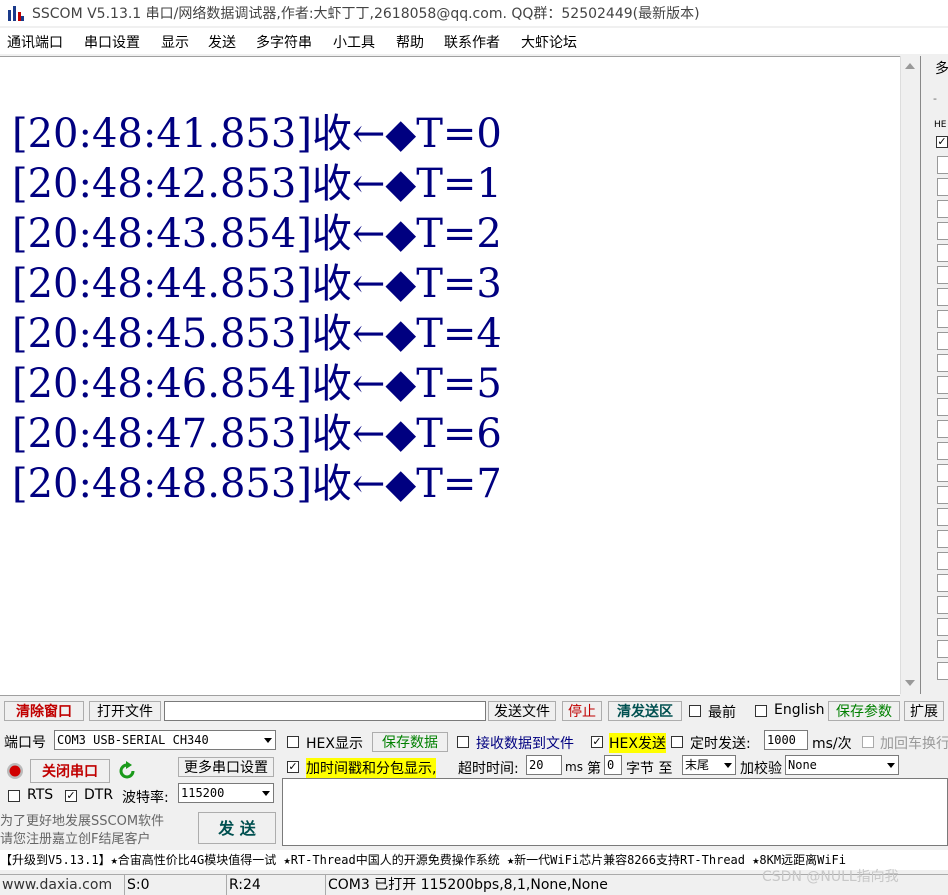 Image resolution: width=948 pixels, height=895 pixels. What do you see at coordinates (237, 828) in the screenshot?
I see `send-button: 发 送` at bounding box center [237, 828].